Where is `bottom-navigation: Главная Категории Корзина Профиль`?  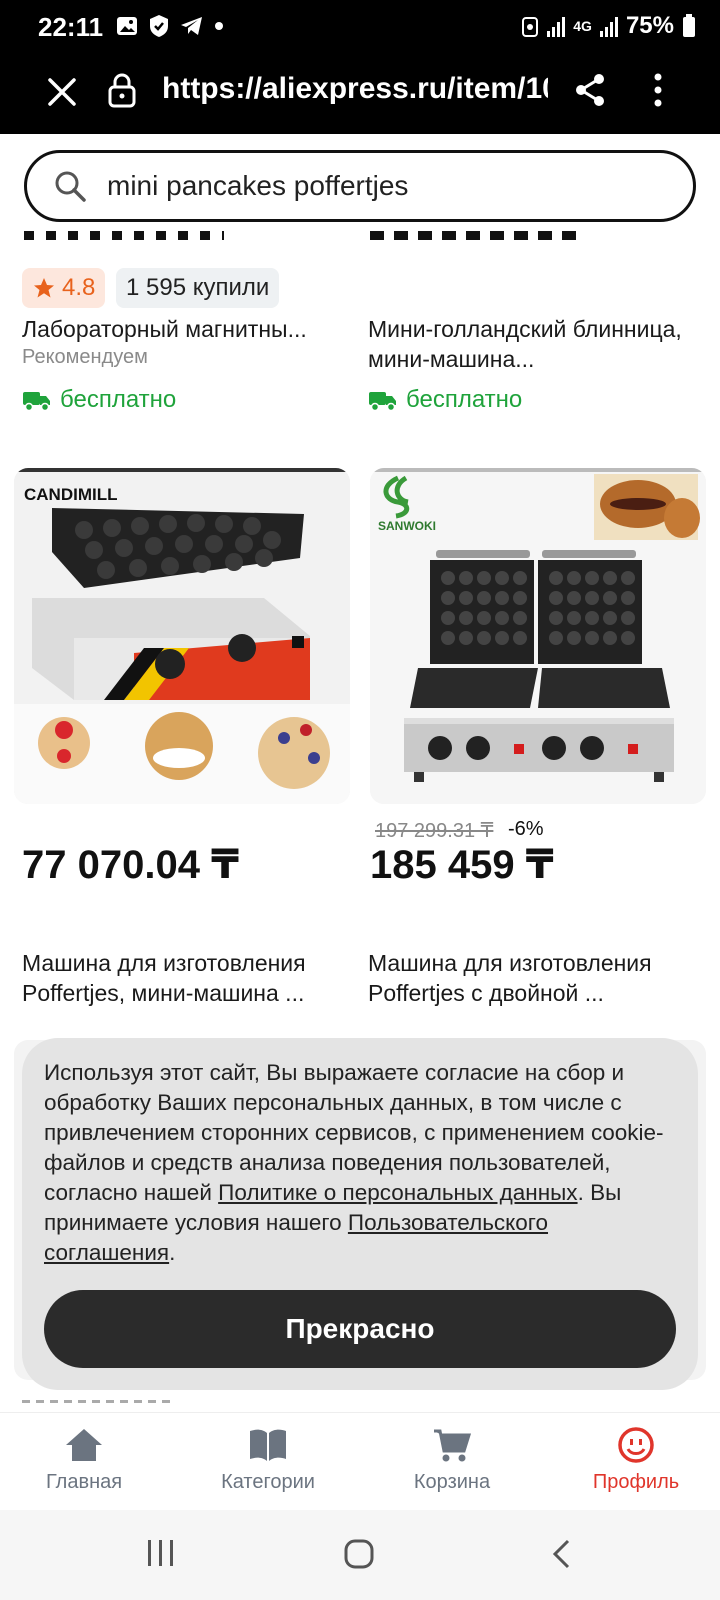 bottom-navigation: Главная Категории Корзина Профиль is located at coordinates (360, 1461).